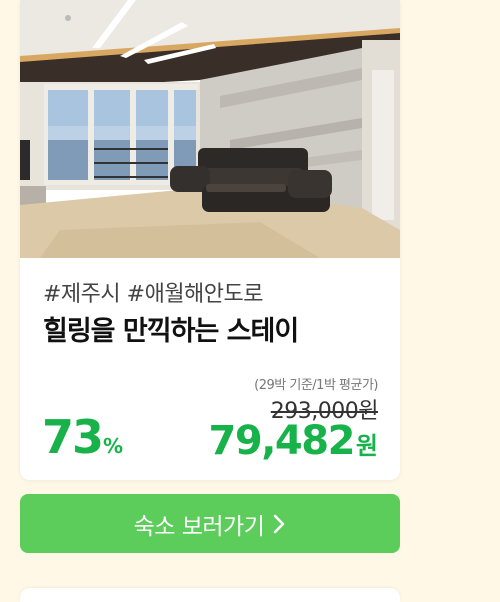 Image resolution: width=500 pixels, height=602 pixels. Describe the element at coordinates (366, 446) in the screenshot. I see `sale-price-unit: 원` at that location.